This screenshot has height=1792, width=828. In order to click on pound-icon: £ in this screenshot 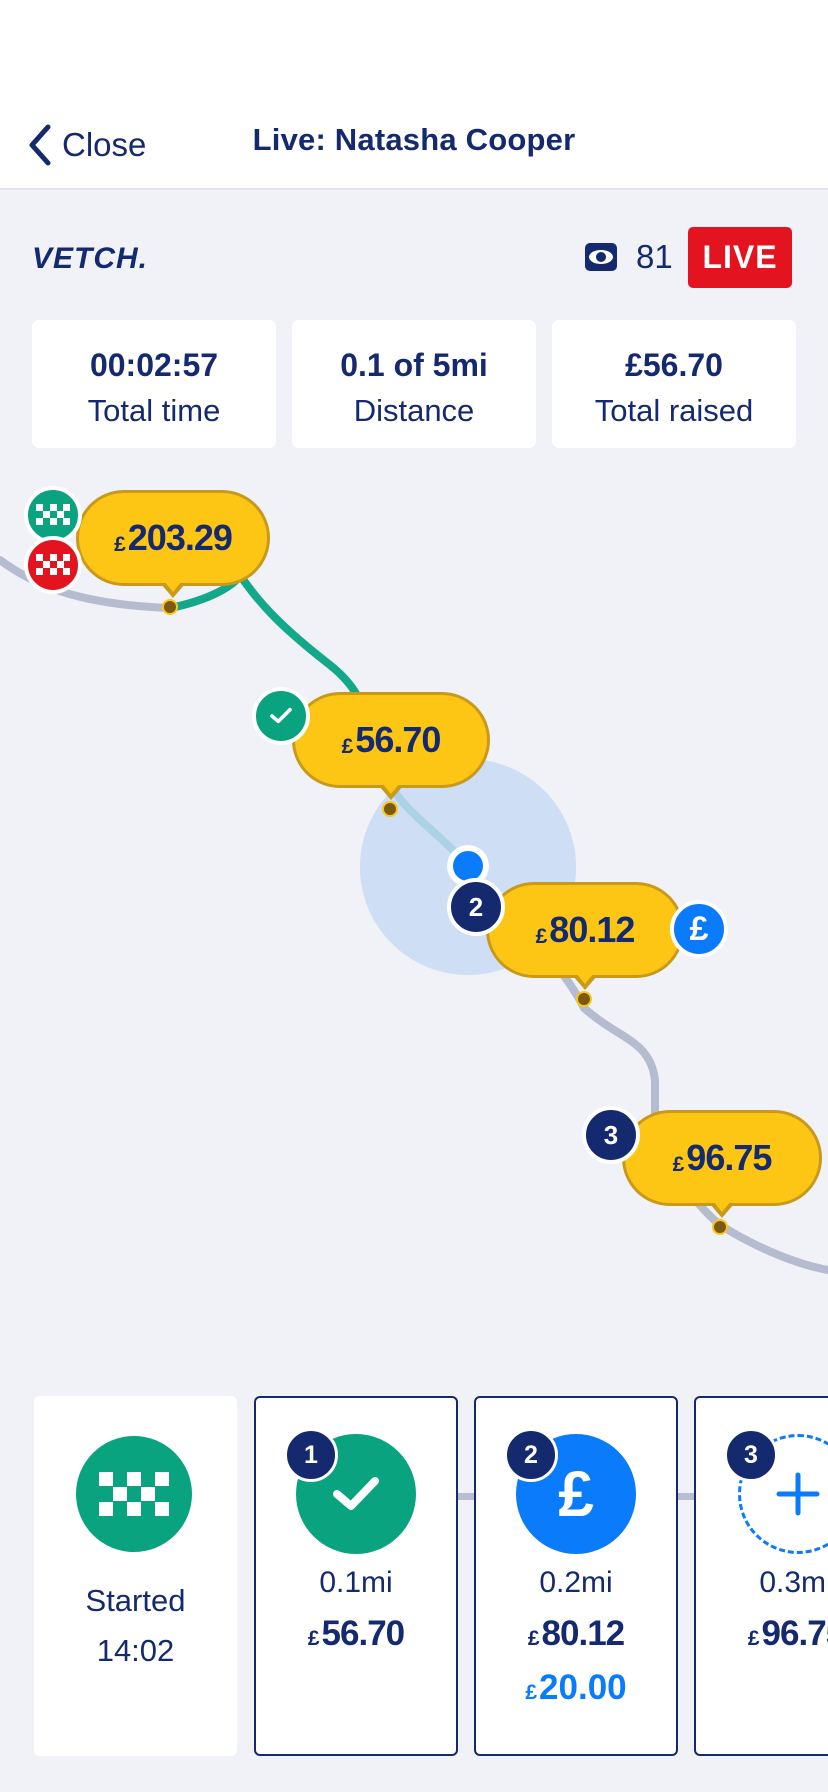, I will do `click(699, 929)`.